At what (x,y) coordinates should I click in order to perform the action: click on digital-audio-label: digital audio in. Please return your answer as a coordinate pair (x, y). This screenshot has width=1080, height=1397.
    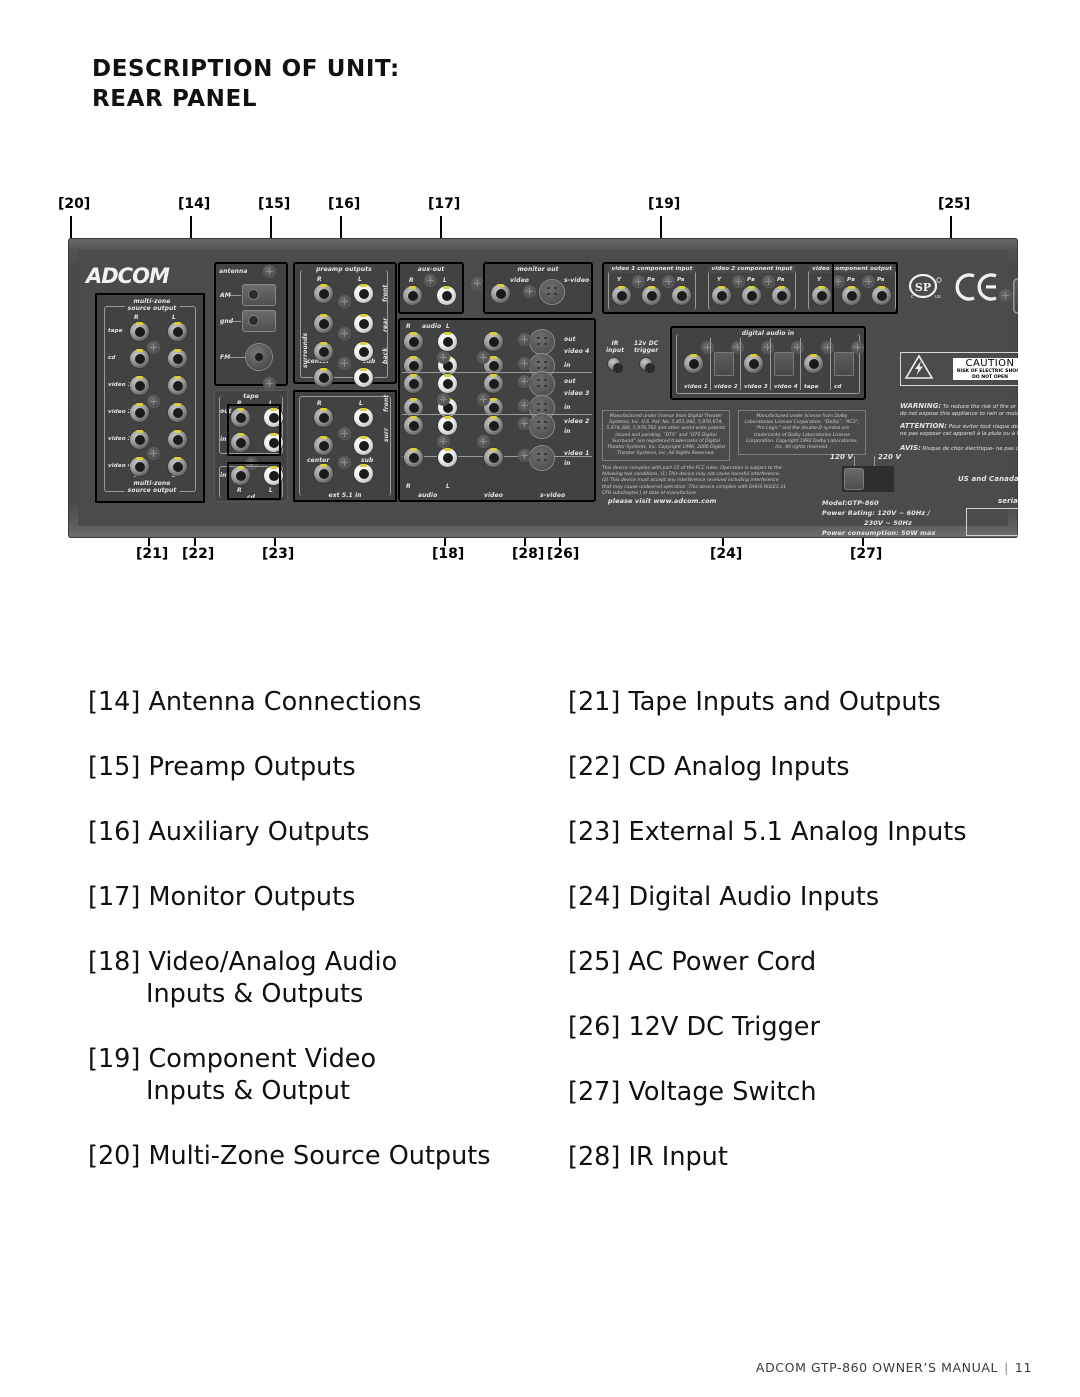
    Looking at the image, I should click on (768, 333).